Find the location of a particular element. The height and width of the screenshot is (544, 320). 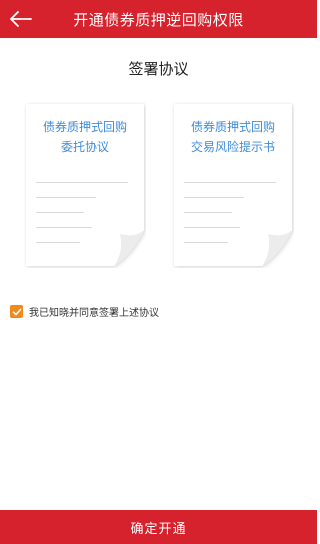

page-title: 开通债券质押逆回购权限 is located at coordinates (158, 19).